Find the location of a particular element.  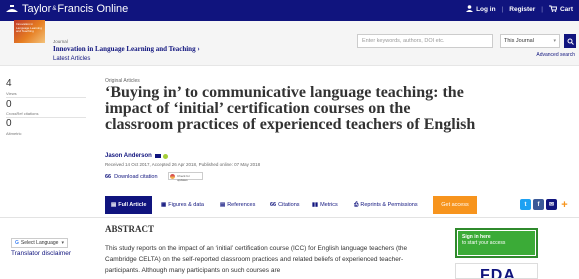

sign-in-subtitle: to start your access is located at coordinates (484, 243).